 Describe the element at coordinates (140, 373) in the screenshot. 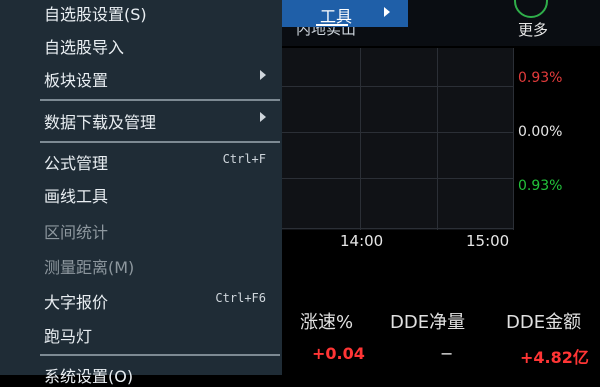

I see `menu-item-system-settings: 系统设置(O)` at that location.